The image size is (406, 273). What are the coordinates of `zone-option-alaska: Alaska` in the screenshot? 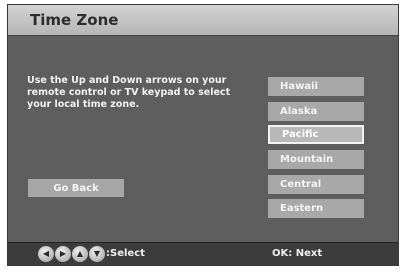 It's located at (316, 111).